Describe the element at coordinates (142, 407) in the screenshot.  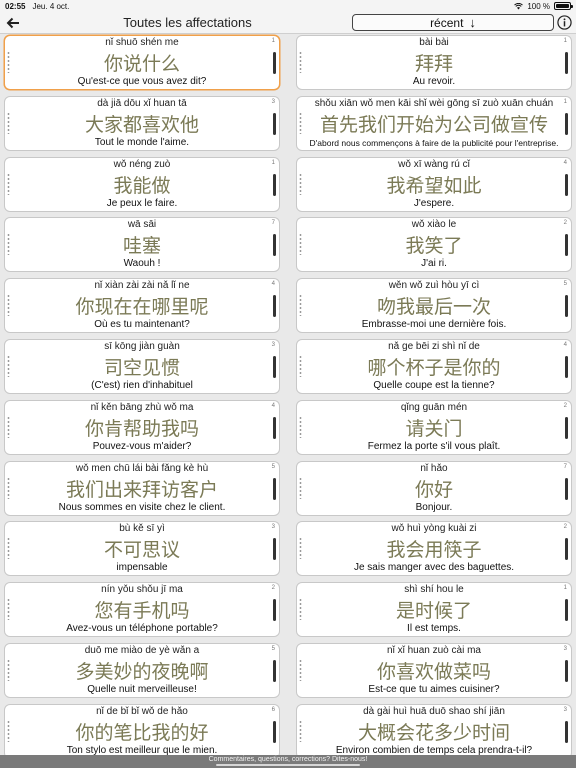
I see `card-pinyin: nǐ kěn bāng zhù wǒ ma` at that location.